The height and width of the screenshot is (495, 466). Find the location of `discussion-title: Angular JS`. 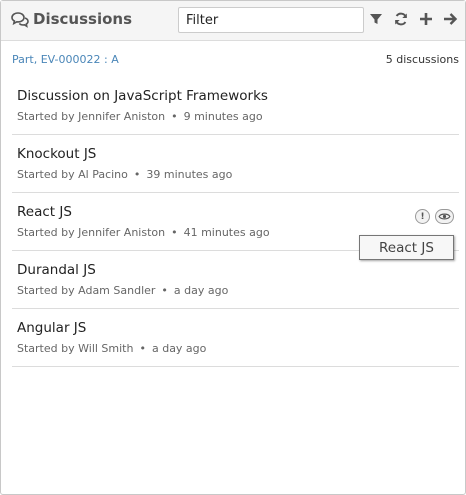

discussion-title: Angular JS is located at coordinates (52, 328).